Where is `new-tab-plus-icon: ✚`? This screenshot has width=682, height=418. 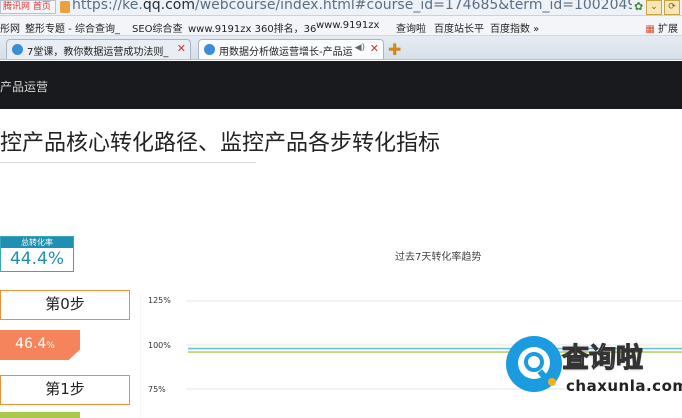
new-tab-plus-icon: ✚ is located at coordinates (394, 49).